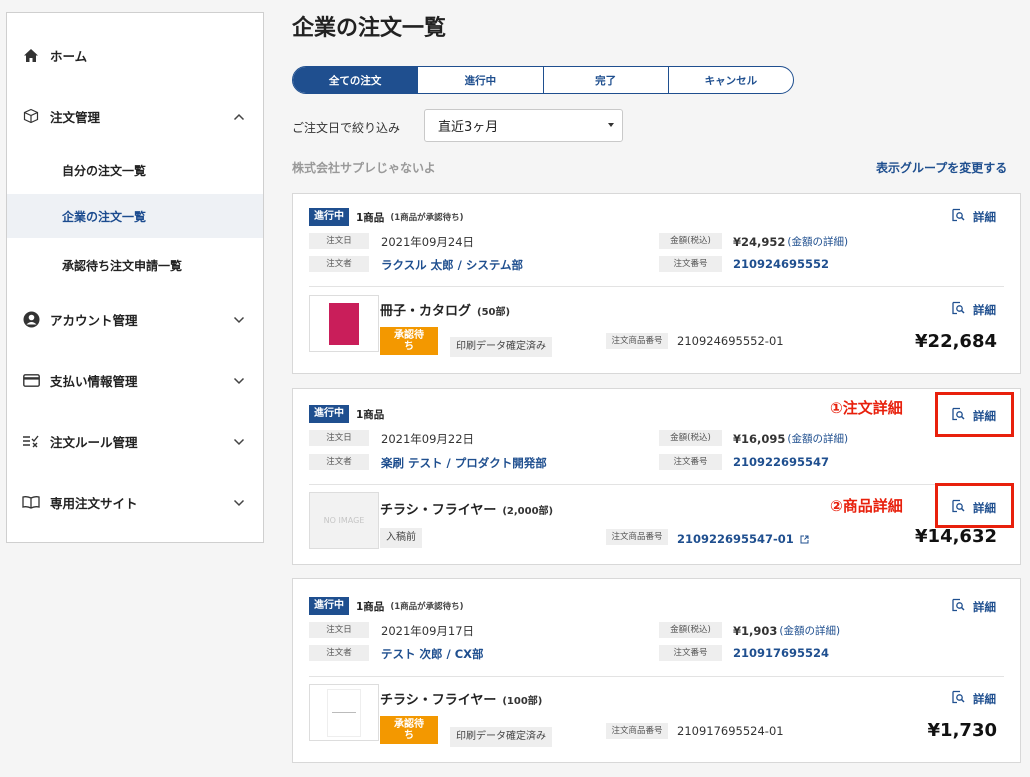  What do you see at coordinates (135, 55) in the screenshot?
I see `sidebar-item-home: ホーム` at bounding box center [135, 55].